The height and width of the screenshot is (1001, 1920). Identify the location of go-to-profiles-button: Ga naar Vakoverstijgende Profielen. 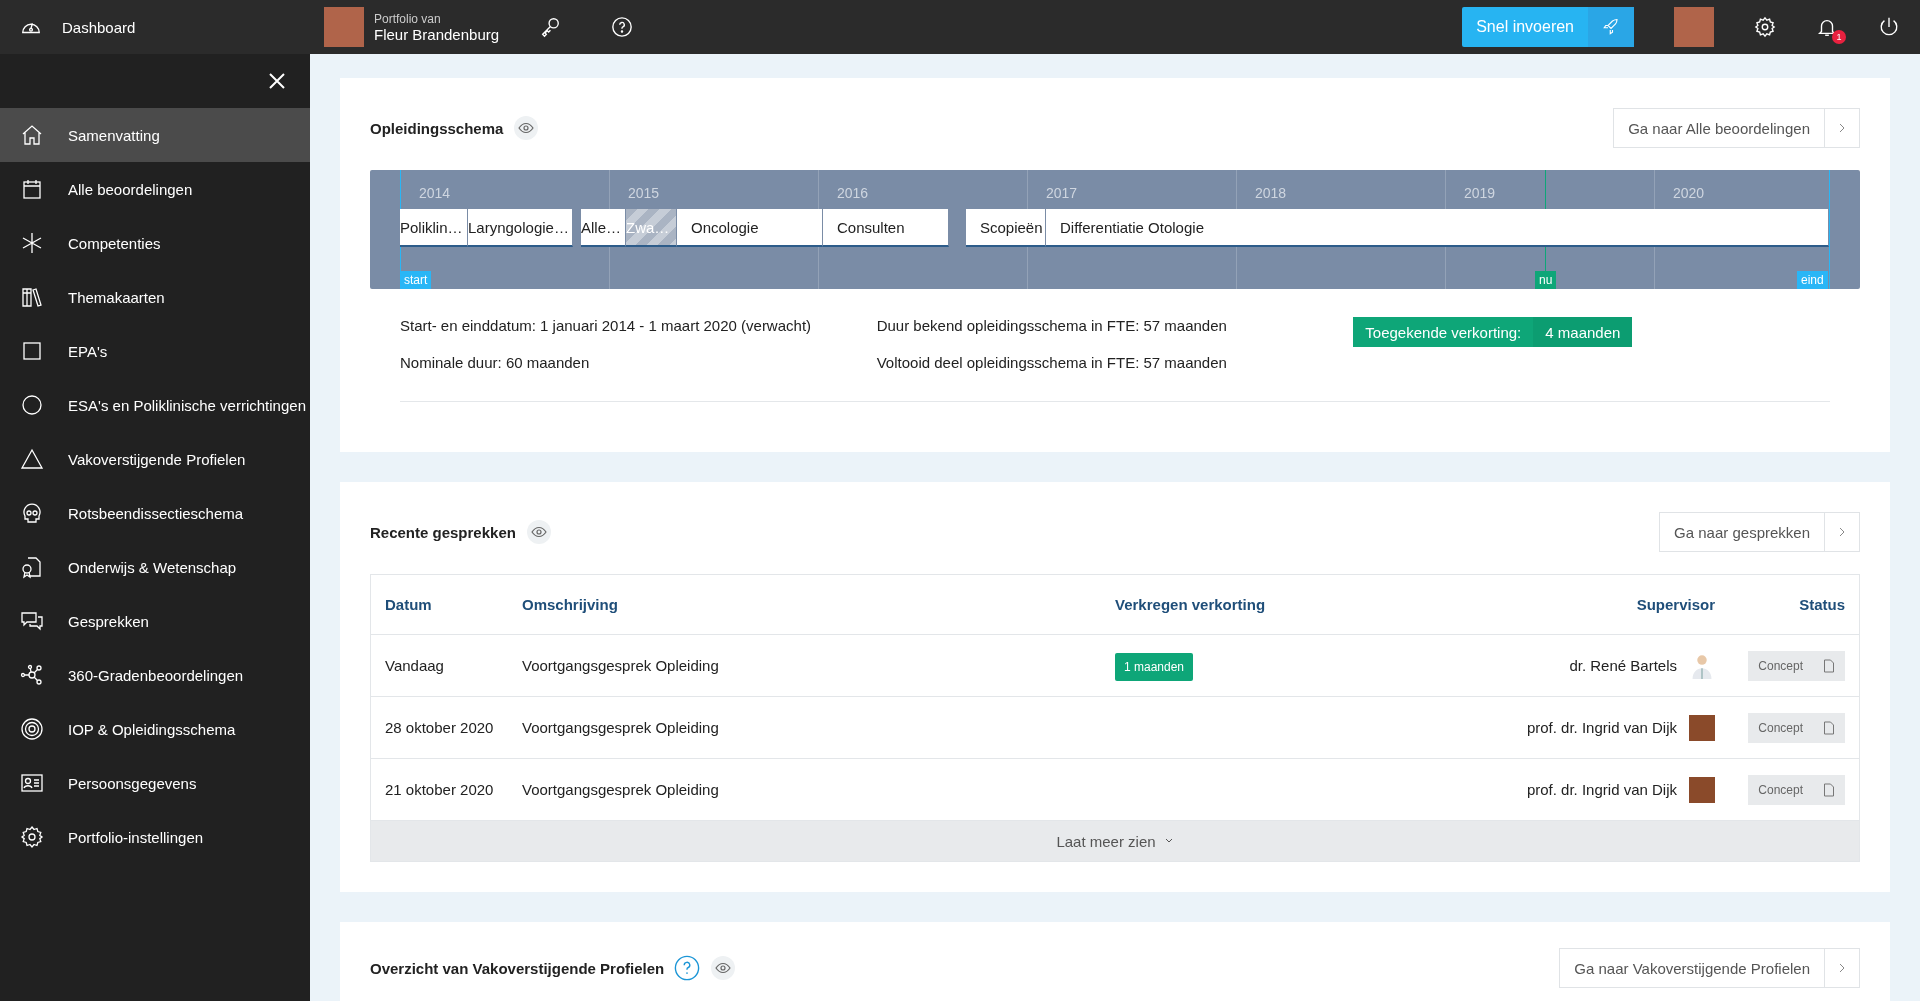
(1709, 968).